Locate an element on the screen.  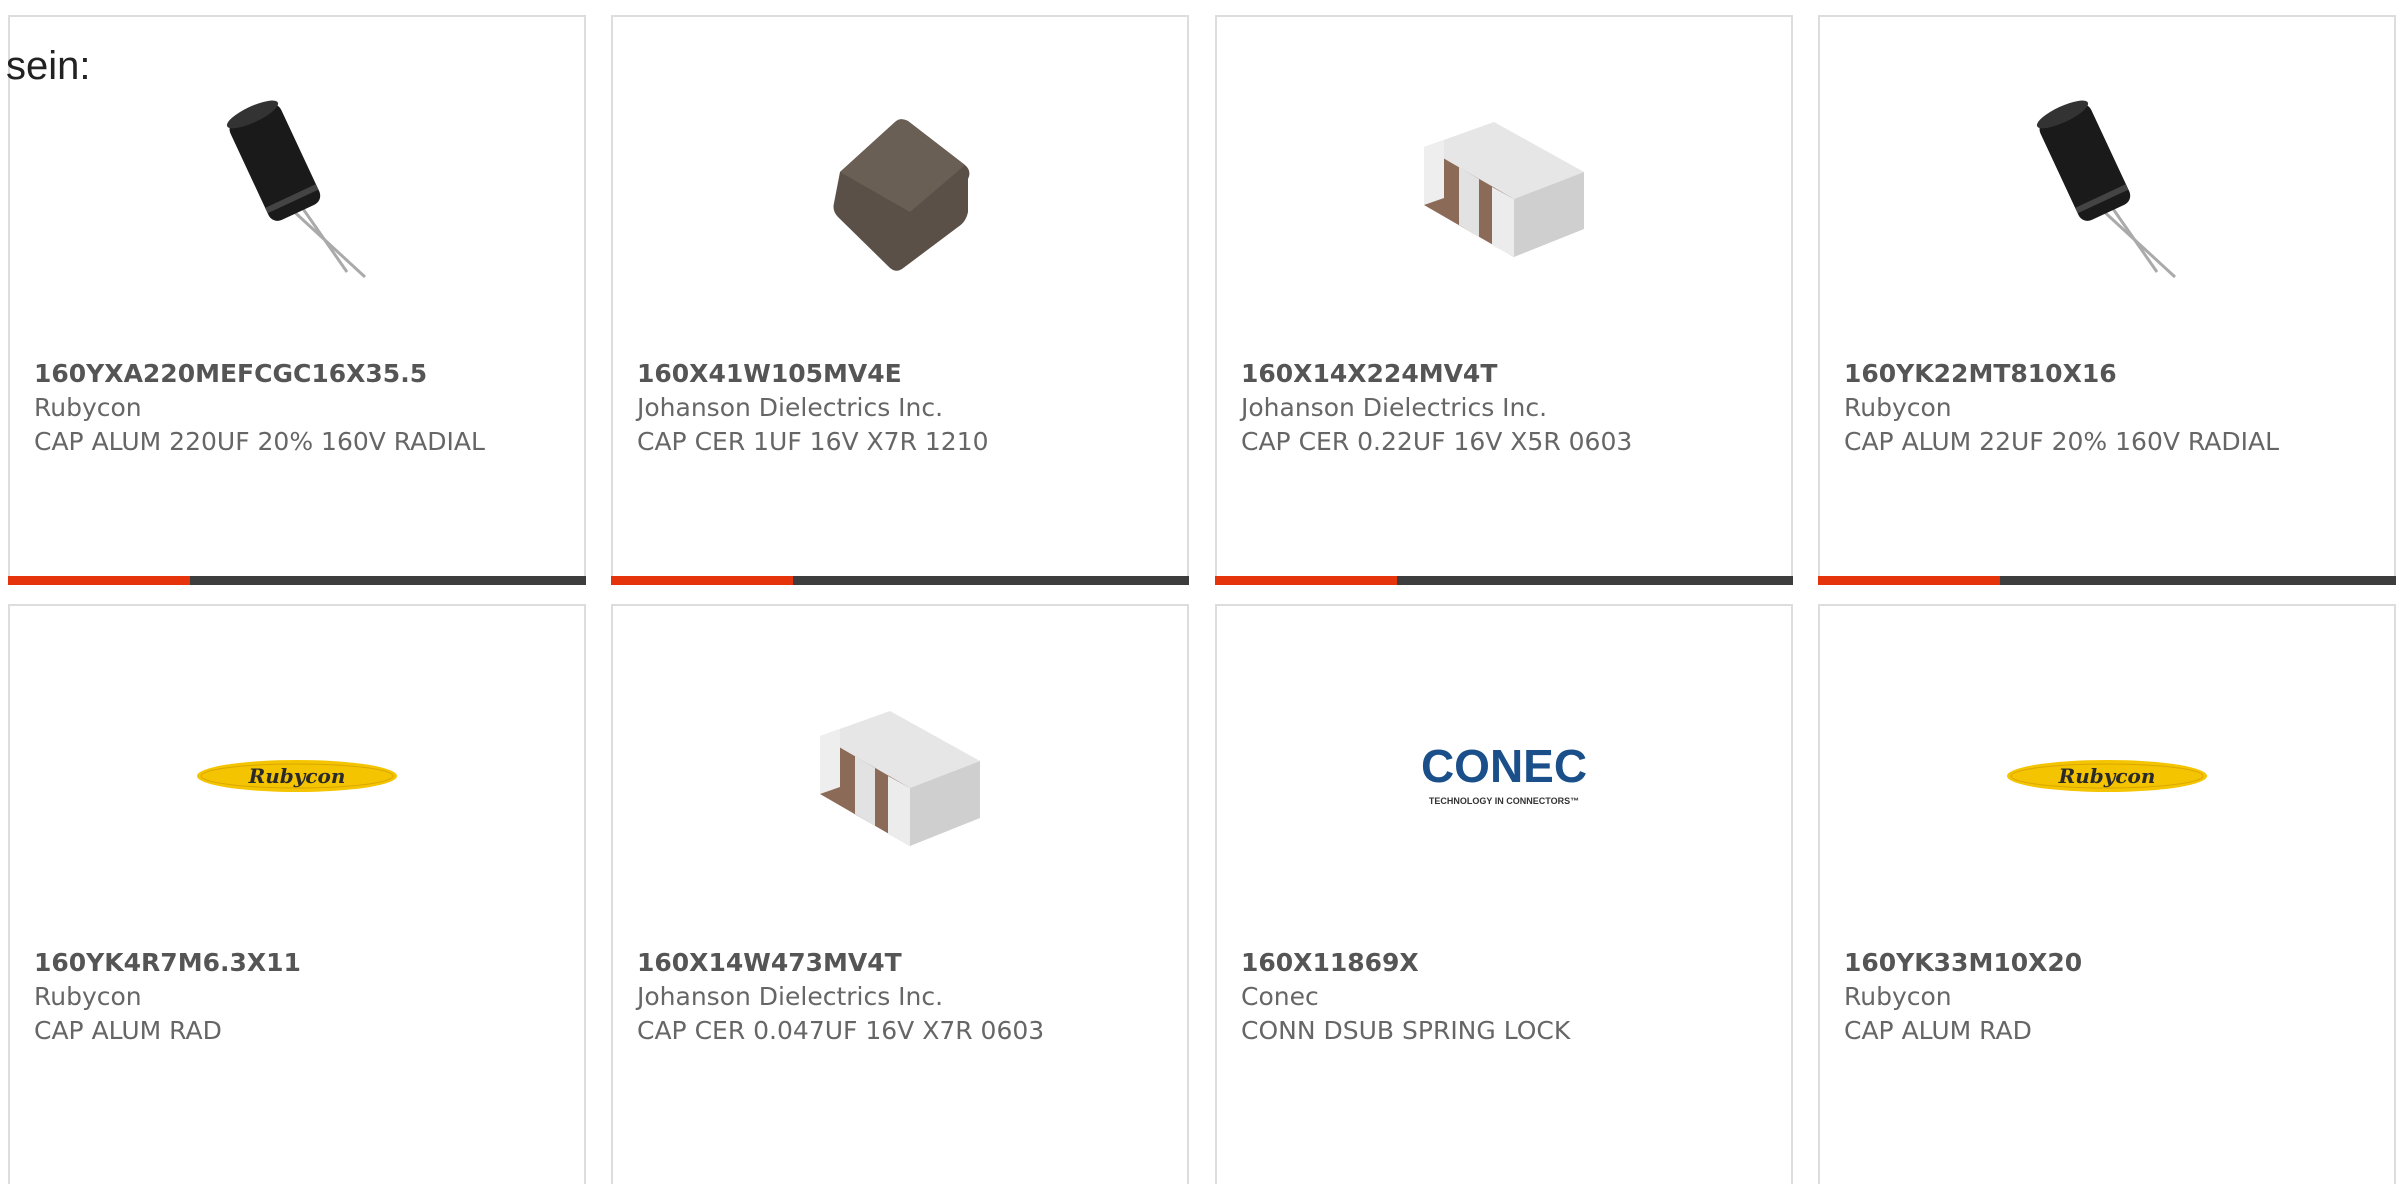
conec-logo-text: CONEC is located at coordinates (1504, 766).